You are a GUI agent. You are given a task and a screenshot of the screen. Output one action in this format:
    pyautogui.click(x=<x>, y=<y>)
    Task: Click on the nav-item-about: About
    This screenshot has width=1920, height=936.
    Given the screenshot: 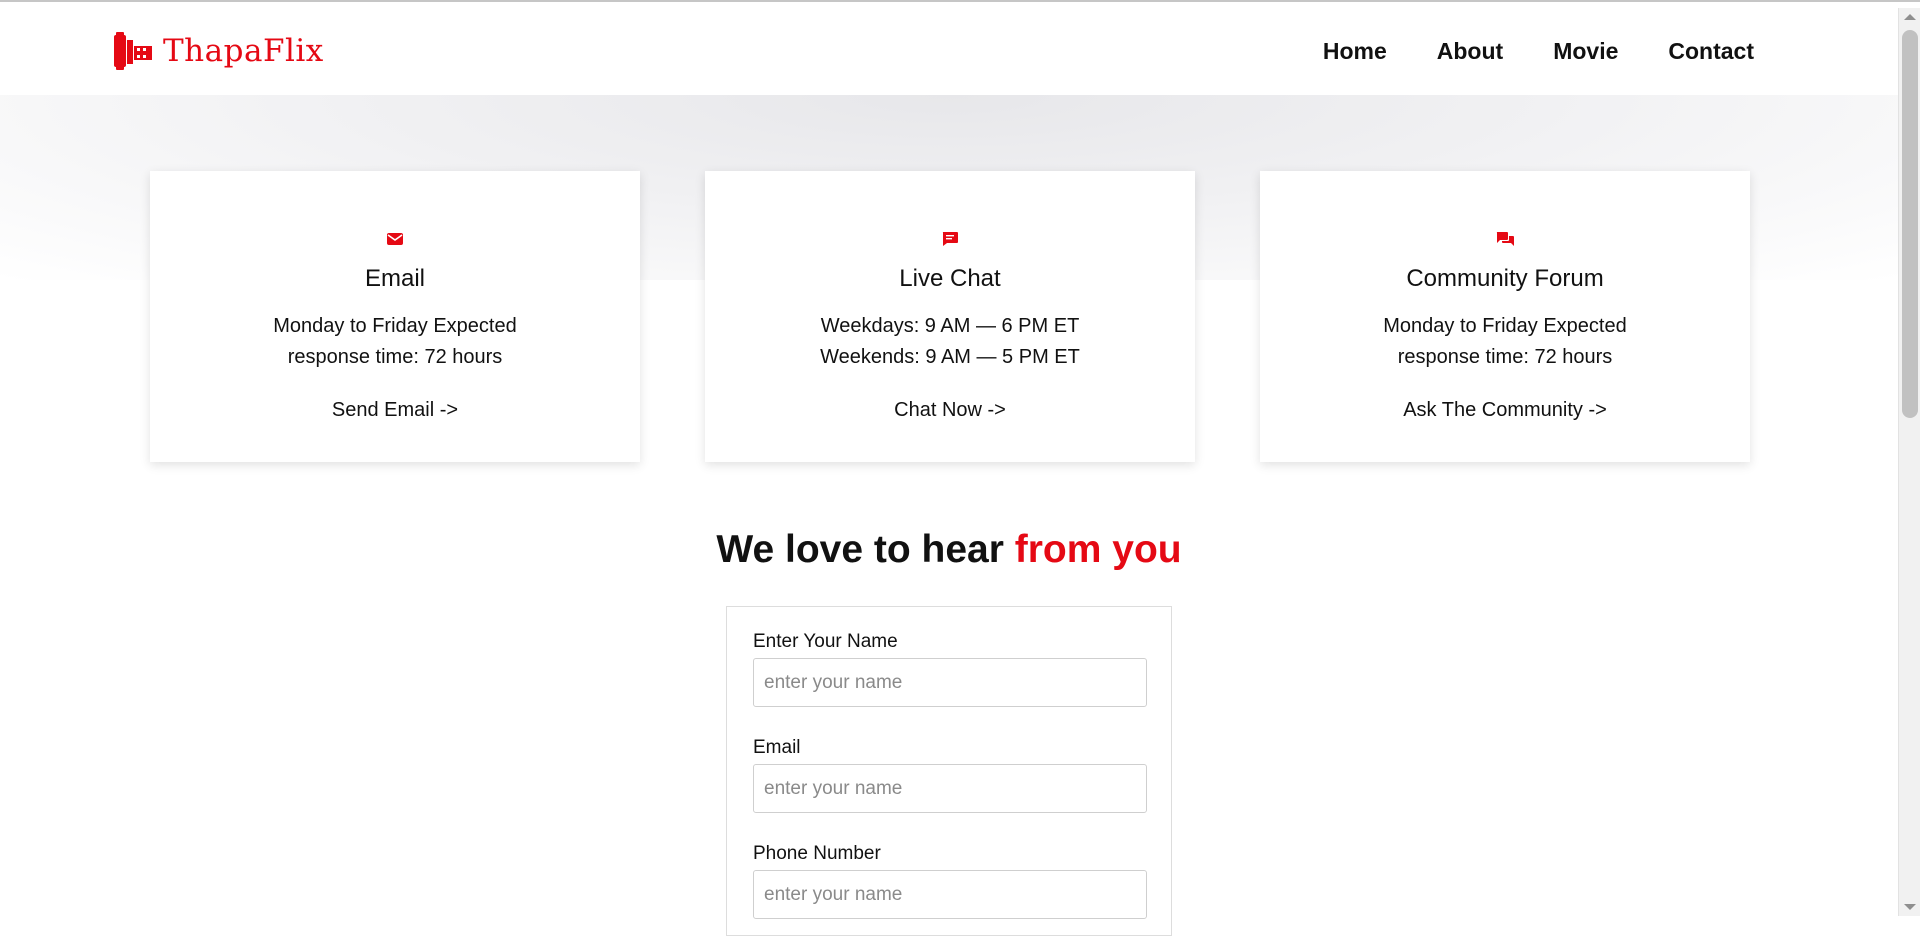 What is the action you would take?
    pyautogui.click(x=1470, y=51)
    